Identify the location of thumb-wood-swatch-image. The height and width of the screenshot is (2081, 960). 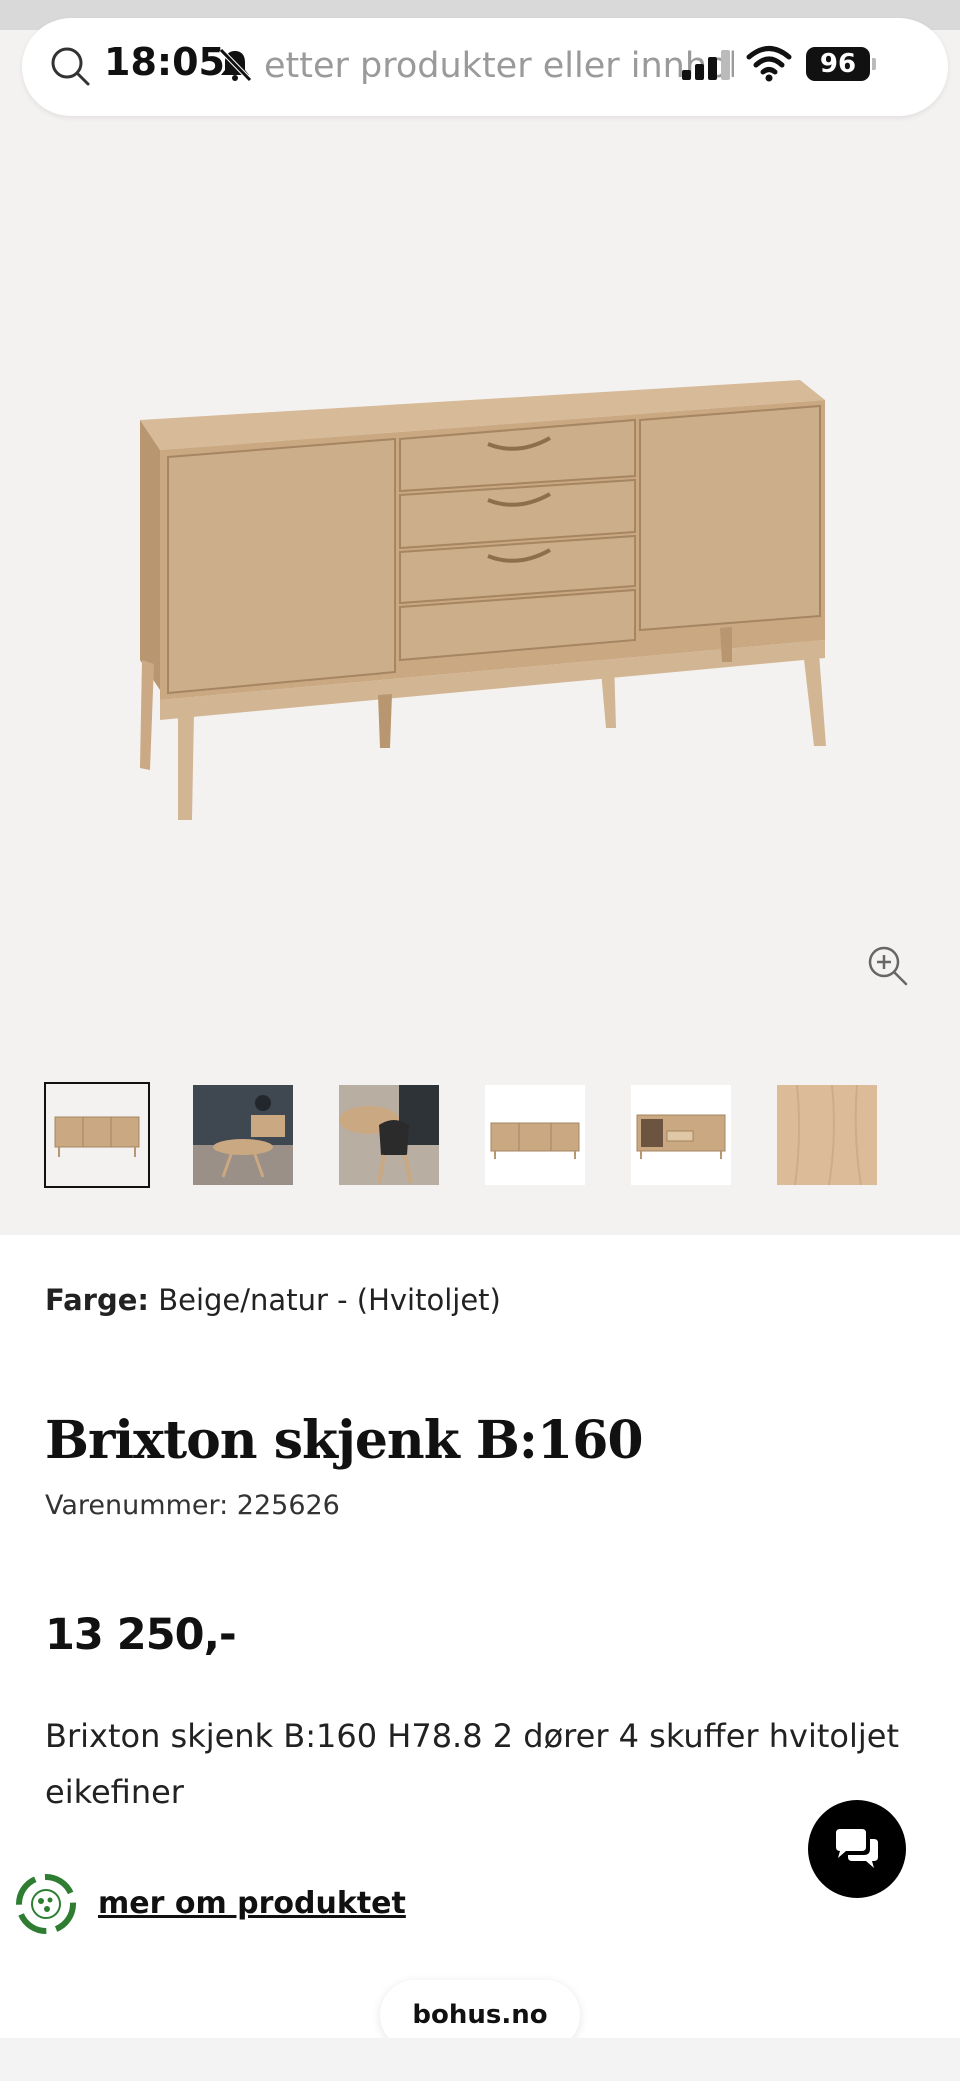
(827, 1135).